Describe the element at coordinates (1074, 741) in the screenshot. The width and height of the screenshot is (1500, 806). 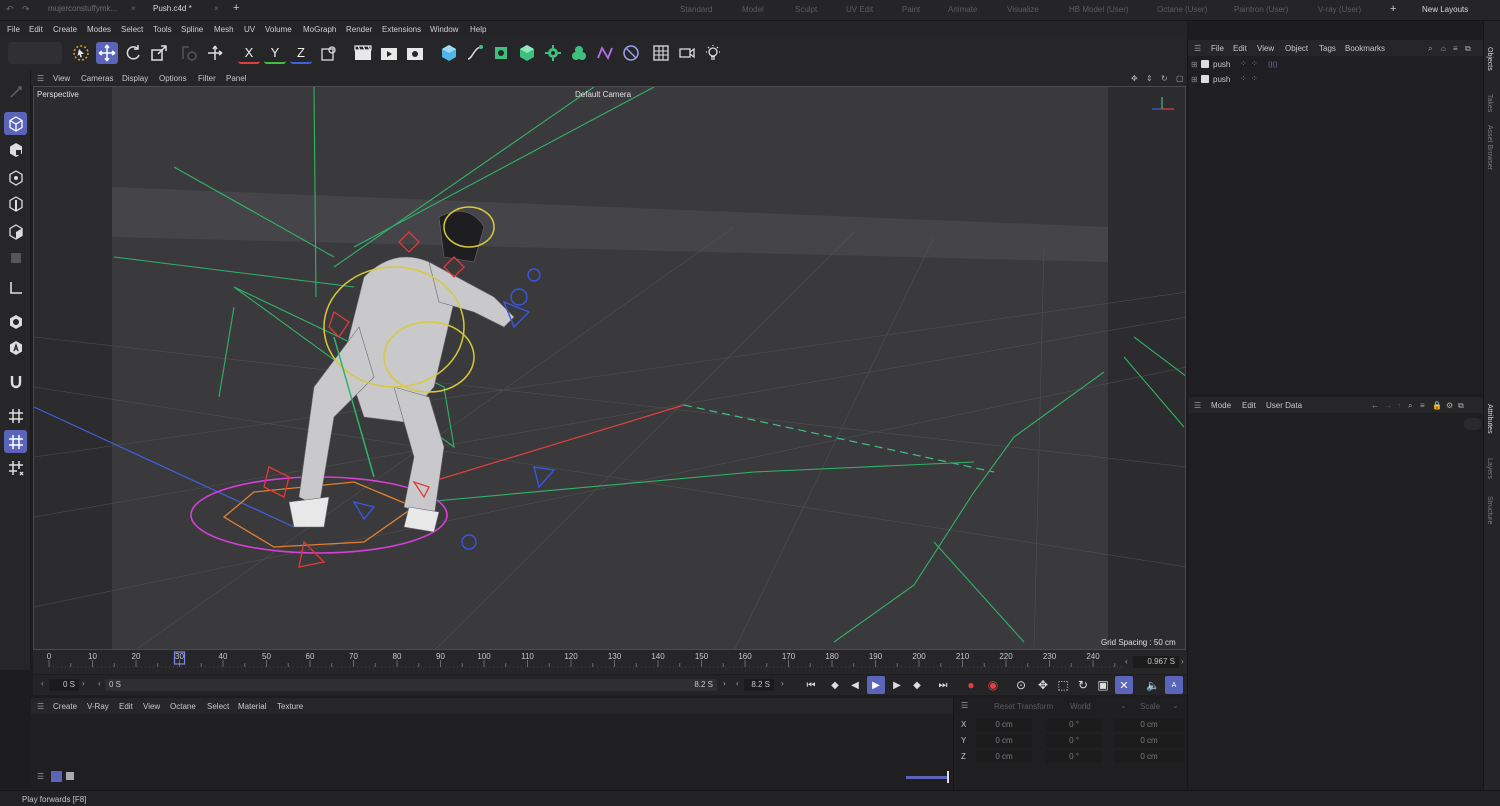
I see `rotation-y-field: 0 °` at that location.